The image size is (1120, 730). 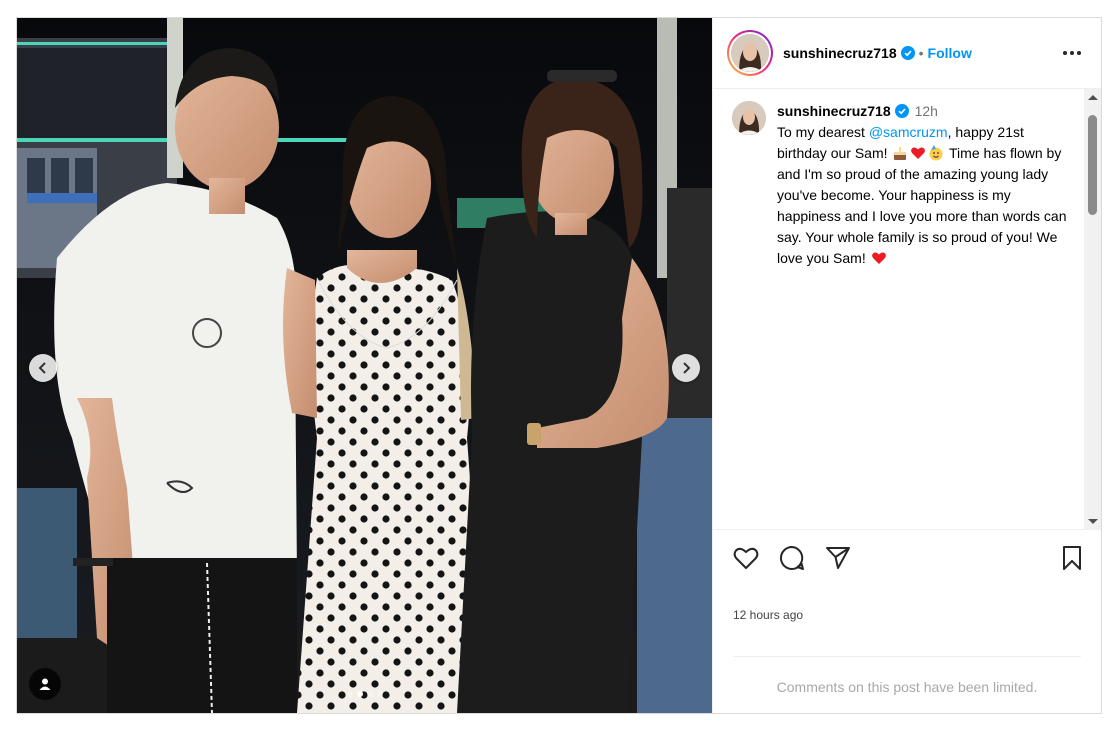 I want to click on carousel-next-button, so click(x=686, y=368).